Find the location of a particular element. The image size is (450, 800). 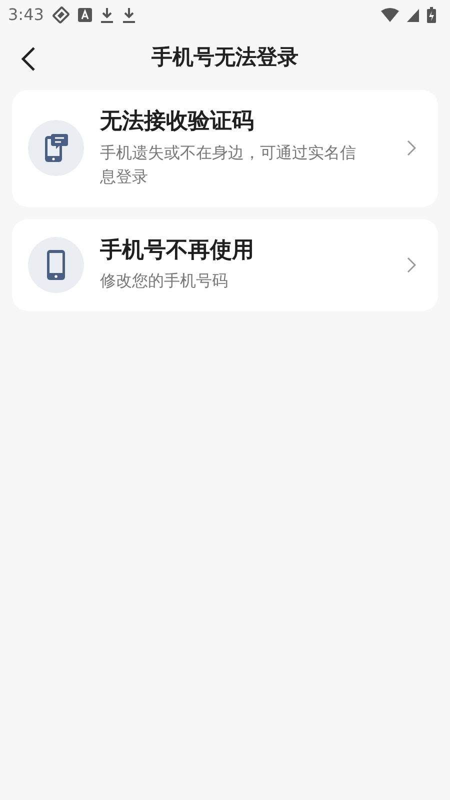

option-description: 手机遗失或不在身边，可通过实名信息登录 is located at coordinates (228, 165).